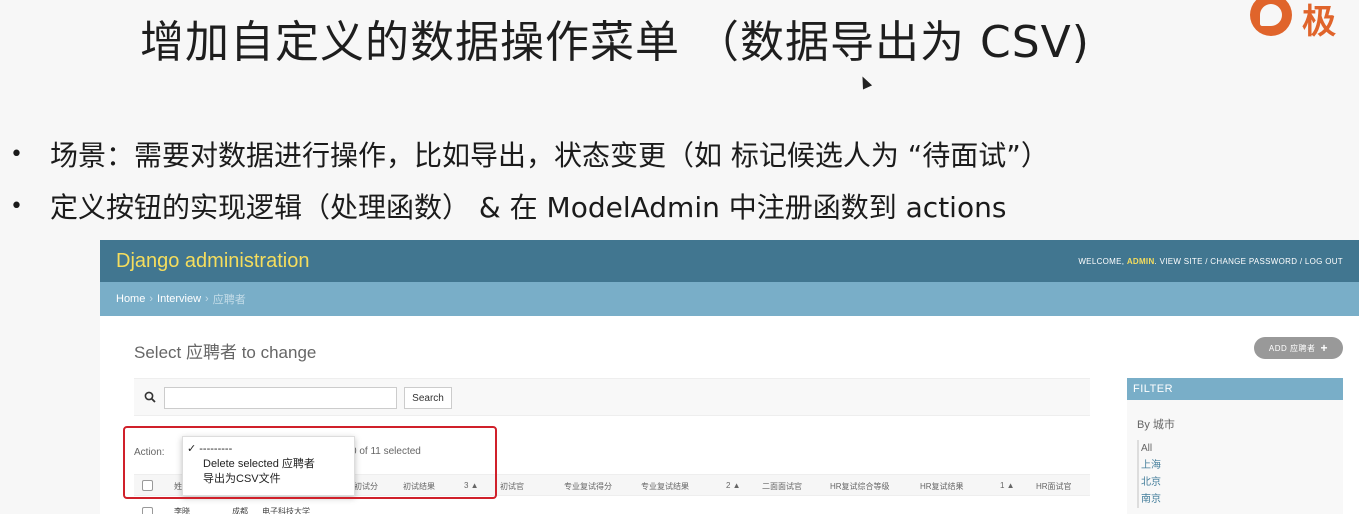 This screenshot has height=514, width=1359. What do you see at coordinates (512, 486) in the screenshot?
I see `column-header: 初试官` at bounding box center [512, 486].